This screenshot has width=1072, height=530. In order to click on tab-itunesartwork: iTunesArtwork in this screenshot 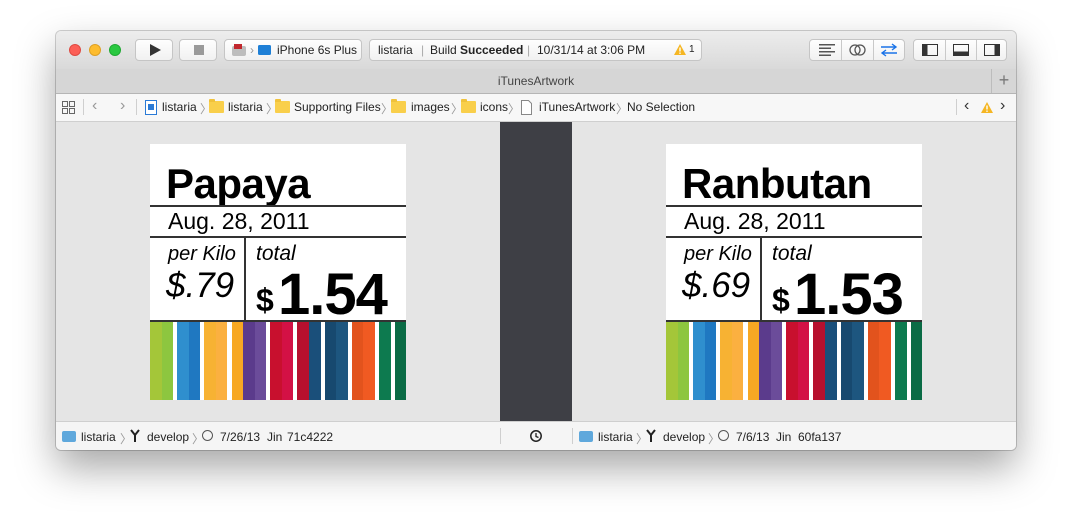, I will do `click(536, 81)`.